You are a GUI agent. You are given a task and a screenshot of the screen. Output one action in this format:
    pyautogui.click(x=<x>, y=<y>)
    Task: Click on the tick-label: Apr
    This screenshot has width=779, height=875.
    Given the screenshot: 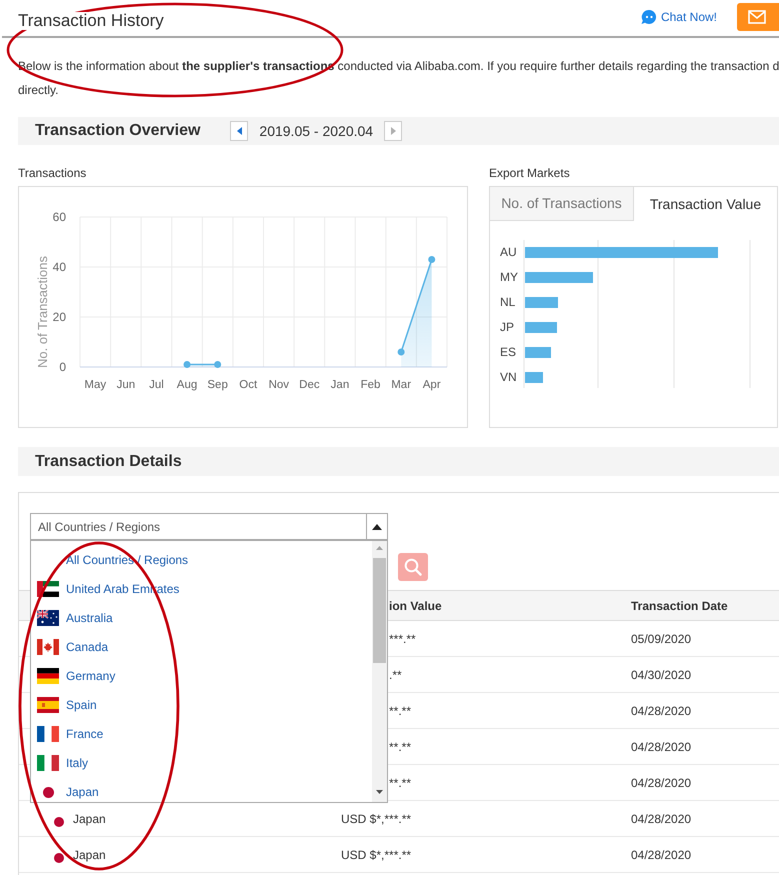 What is the action you would take?
    pyautogui.click(x=431, y=385)
    